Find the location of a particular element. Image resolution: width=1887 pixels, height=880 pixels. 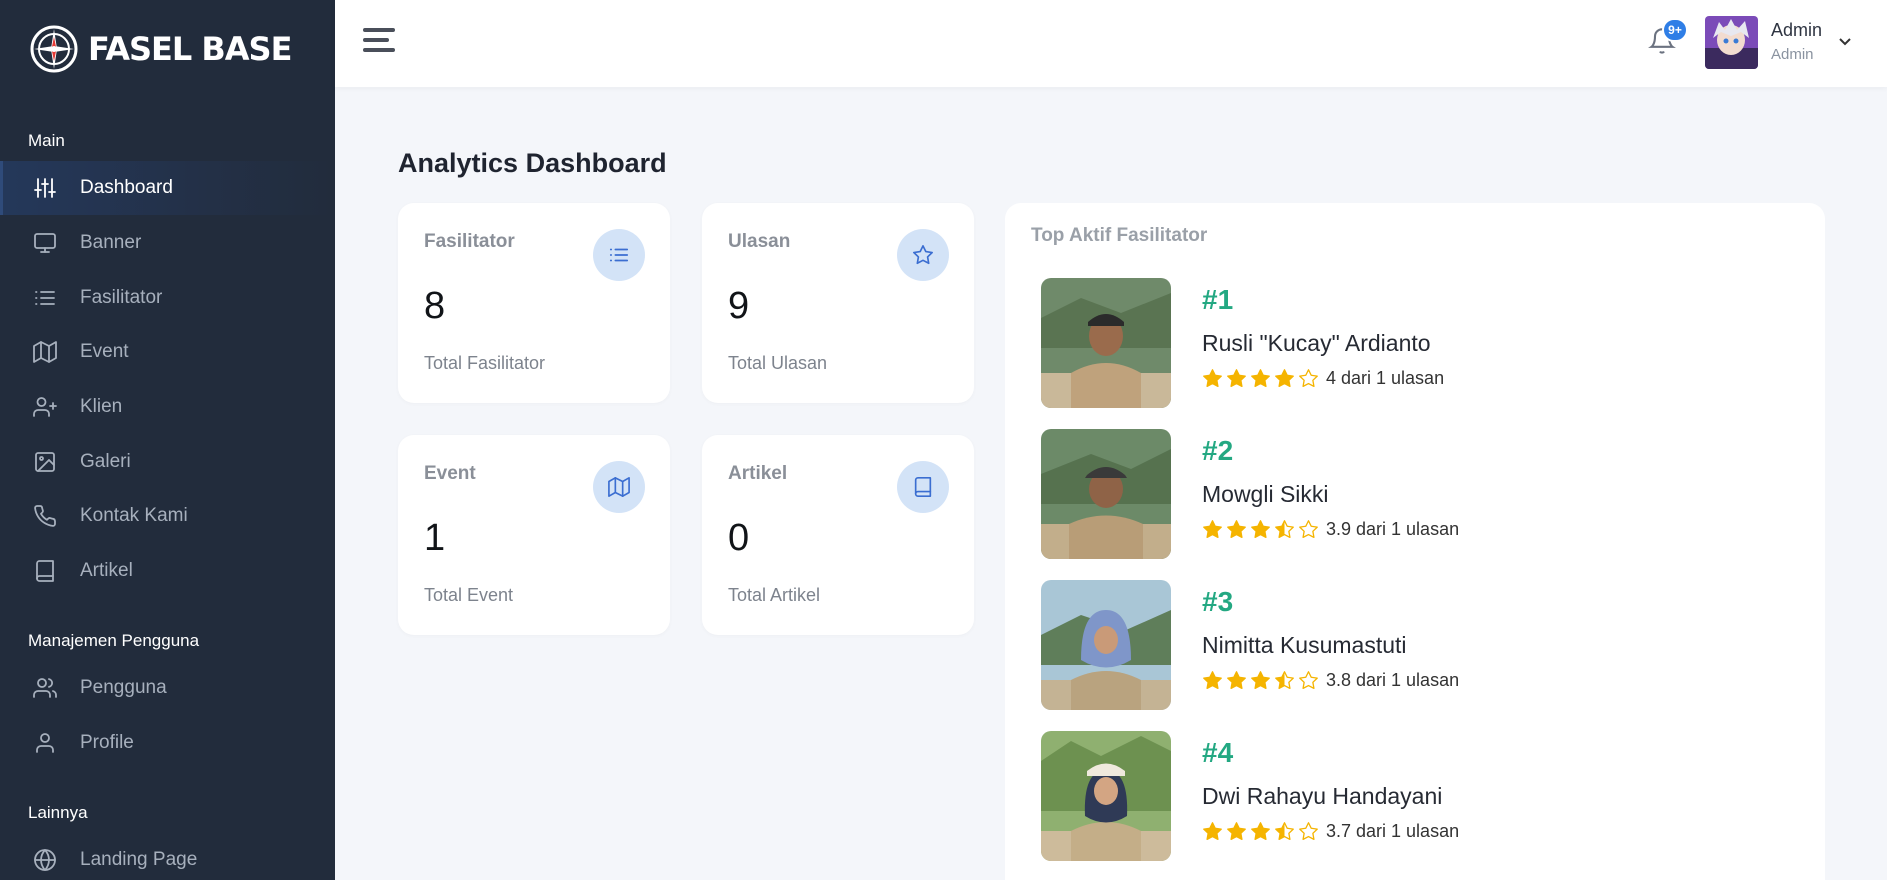

facilitator-rank: #3 is located at coordinates (1218, 601).